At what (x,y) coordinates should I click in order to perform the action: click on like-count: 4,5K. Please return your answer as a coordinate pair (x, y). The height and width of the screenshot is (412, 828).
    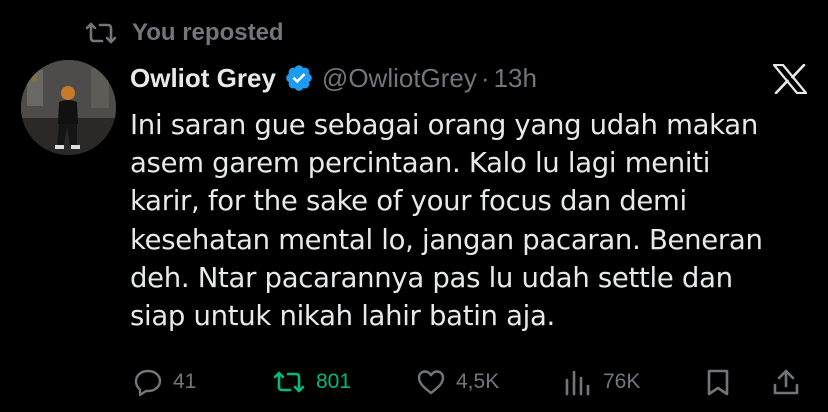
    Looking at the image, I should click on (478, 381).